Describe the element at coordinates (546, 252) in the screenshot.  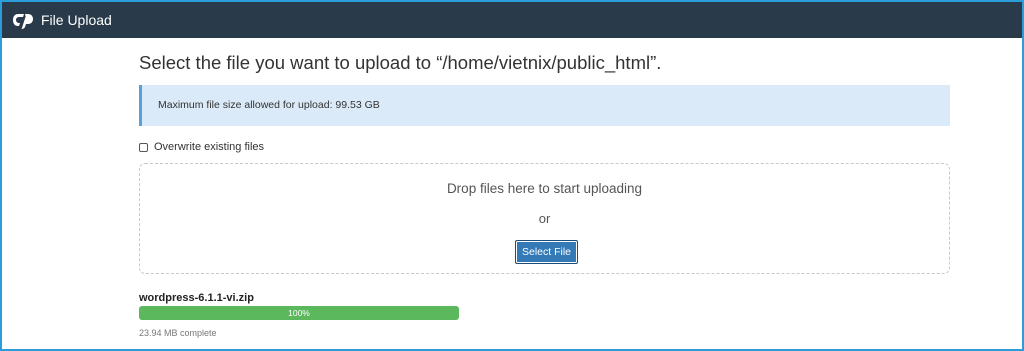
I see `select-file-button: Select File` at that location.